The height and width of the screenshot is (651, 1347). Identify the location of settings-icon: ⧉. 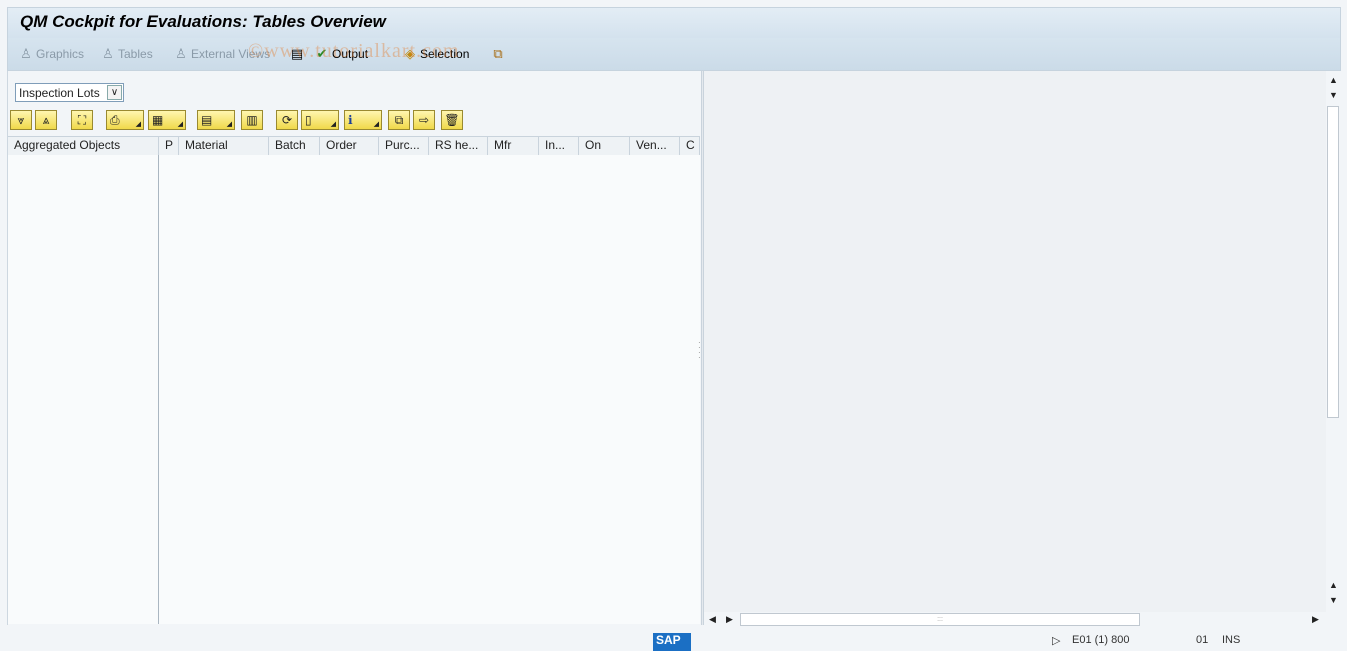
(498, 53).